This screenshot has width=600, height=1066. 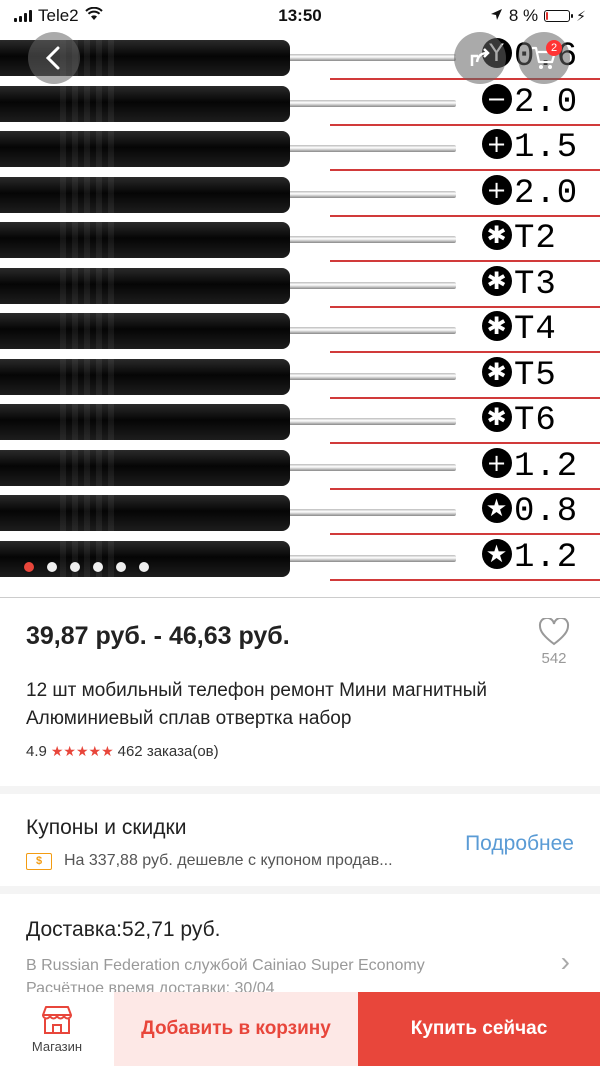 I want to click on location-icon, so click(x=496, y=16).